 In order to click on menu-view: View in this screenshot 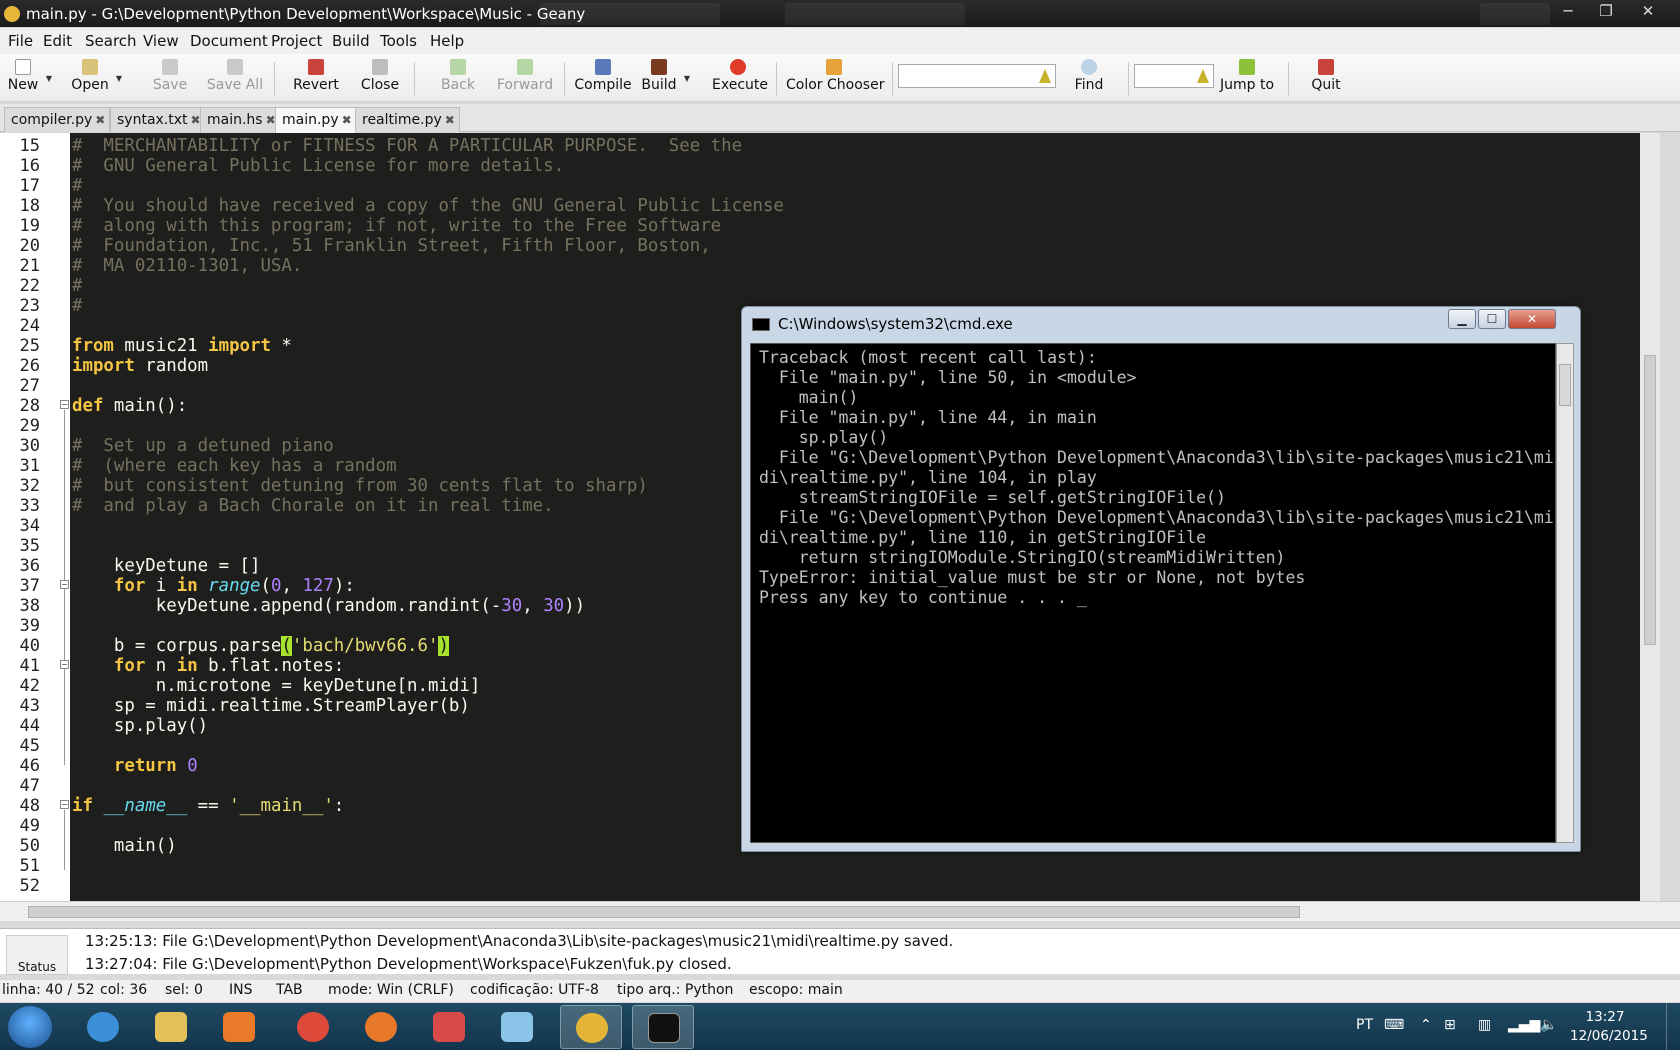, I will do `click(161, 41)`.